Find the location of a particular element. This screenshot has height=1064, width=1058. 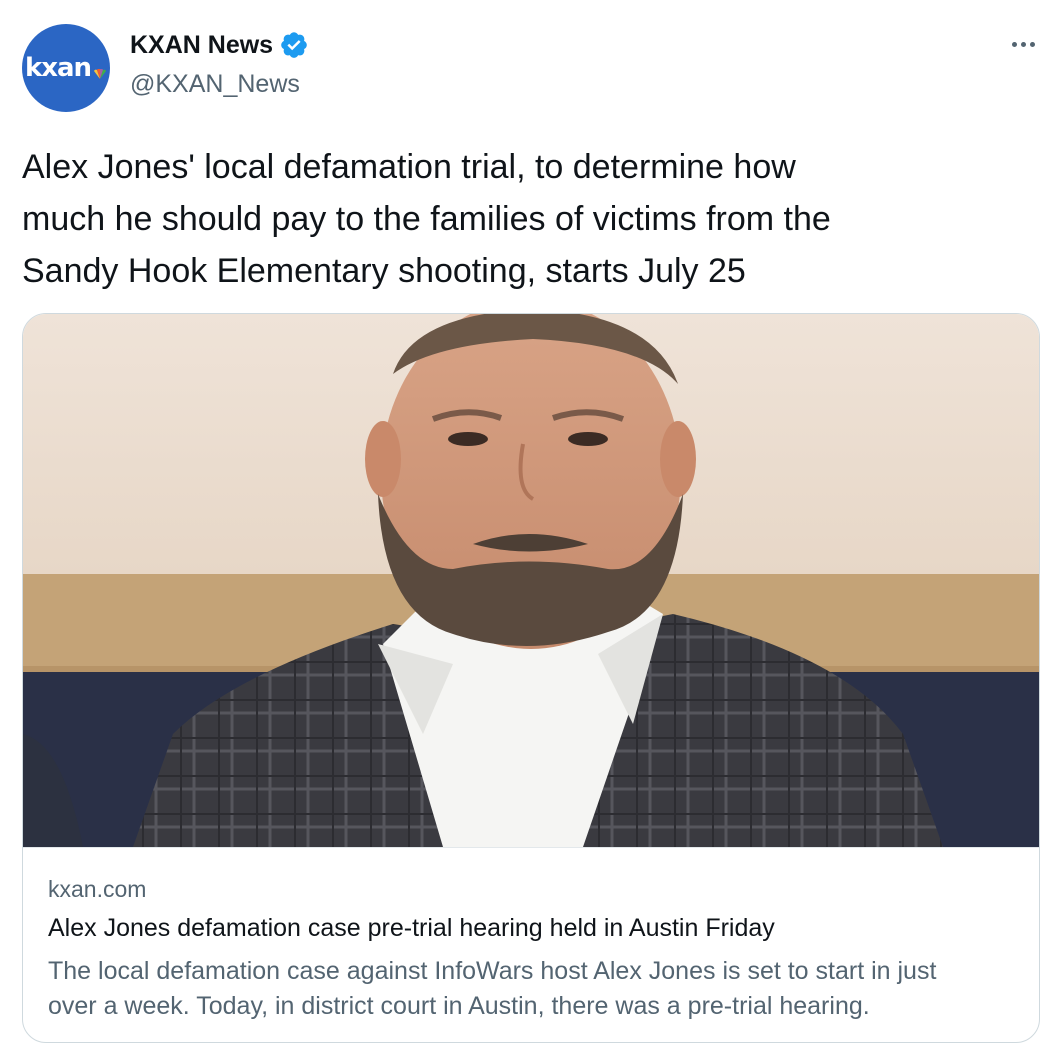

more-dots-icon is located at coordinates (1014, 44).